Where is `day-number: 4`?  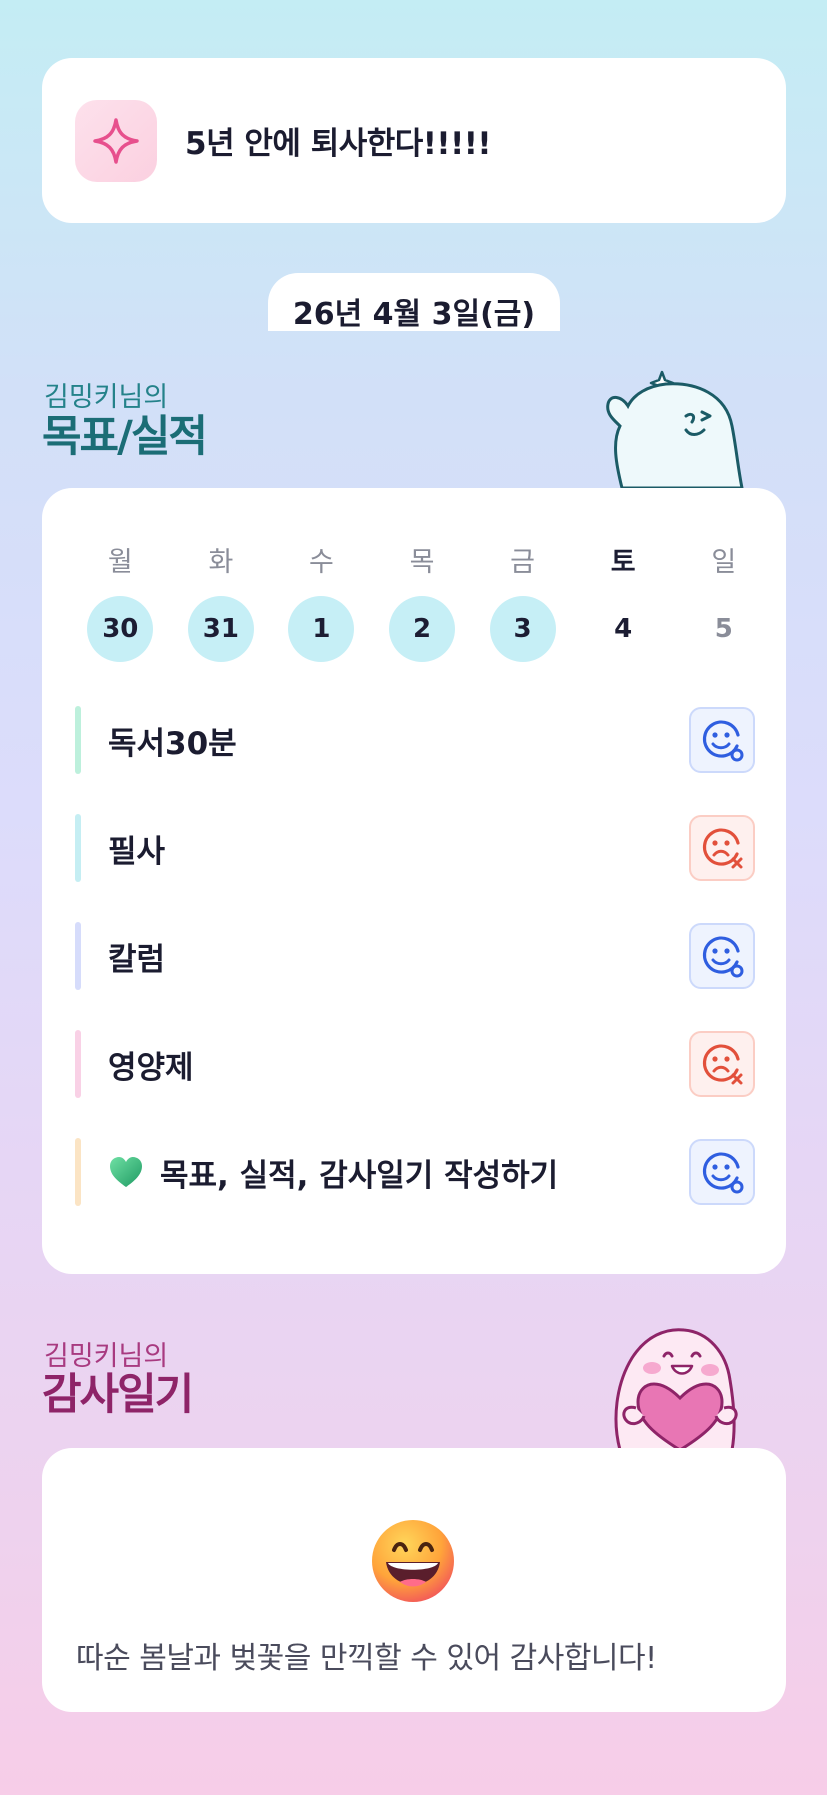
day-number: 4 is located at coordinates (623, 629).